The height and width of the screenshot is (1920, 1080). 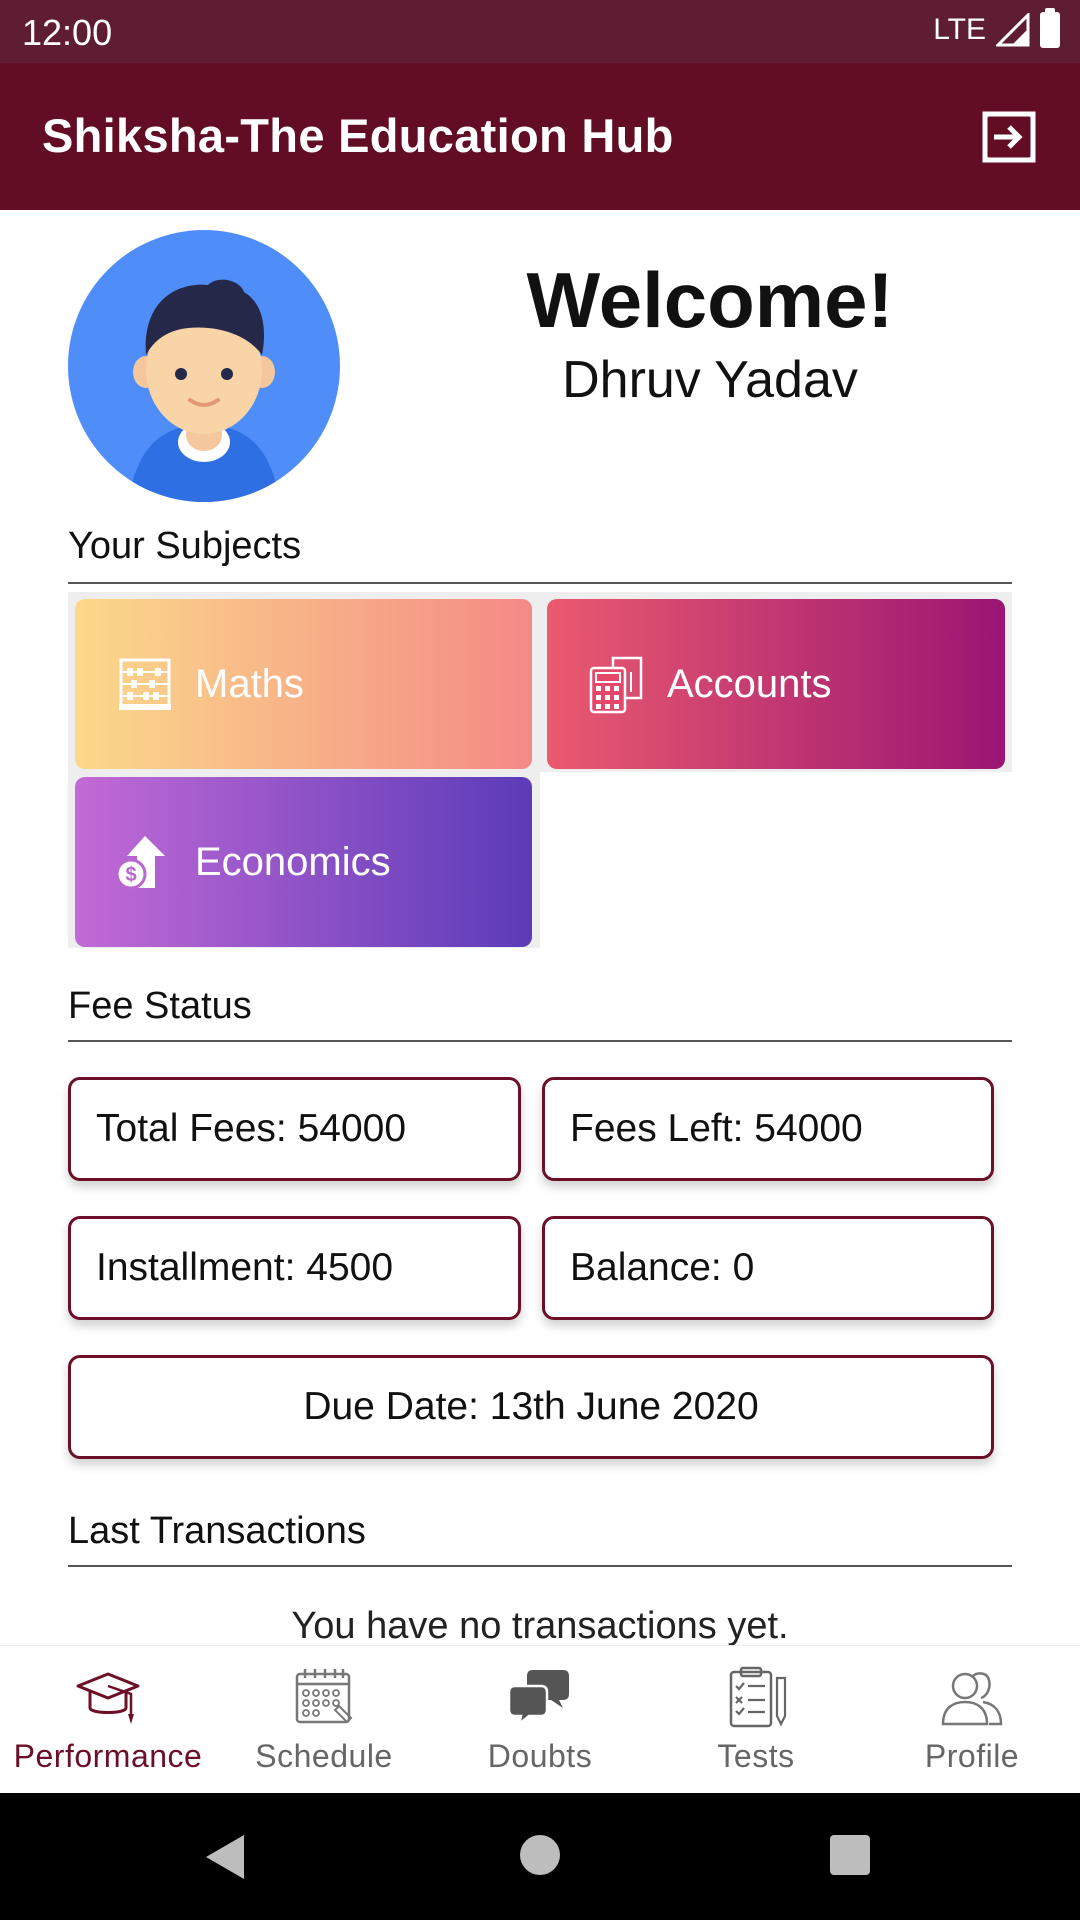 I want to click on recent-apps-icon, so click(x=850, y=1855).